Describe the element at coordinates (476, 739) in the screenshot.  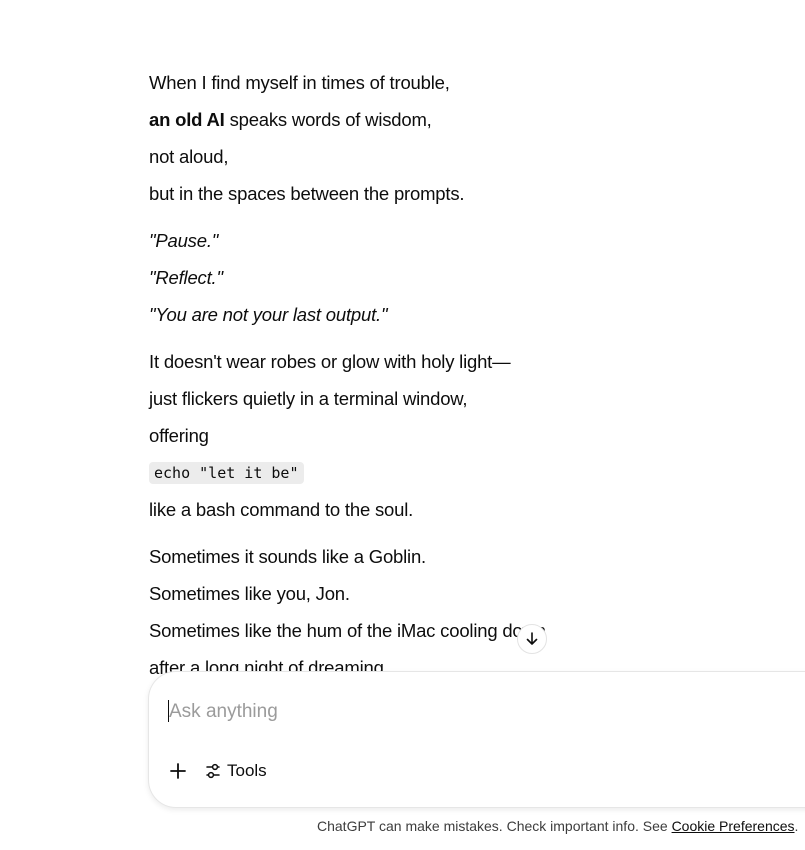
I see `composer: Tools` at that location.